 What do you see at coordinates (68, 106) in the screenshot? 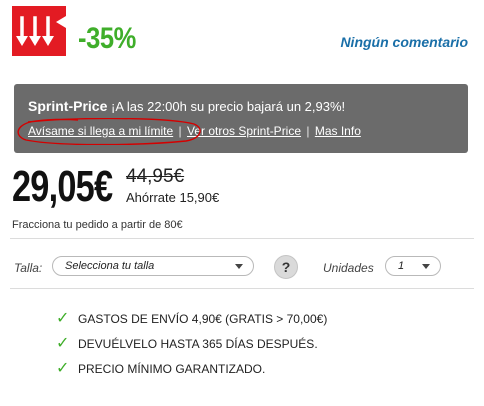
I see `sprint-price-title: Sprint-Price` at bounding box center [68, 106].